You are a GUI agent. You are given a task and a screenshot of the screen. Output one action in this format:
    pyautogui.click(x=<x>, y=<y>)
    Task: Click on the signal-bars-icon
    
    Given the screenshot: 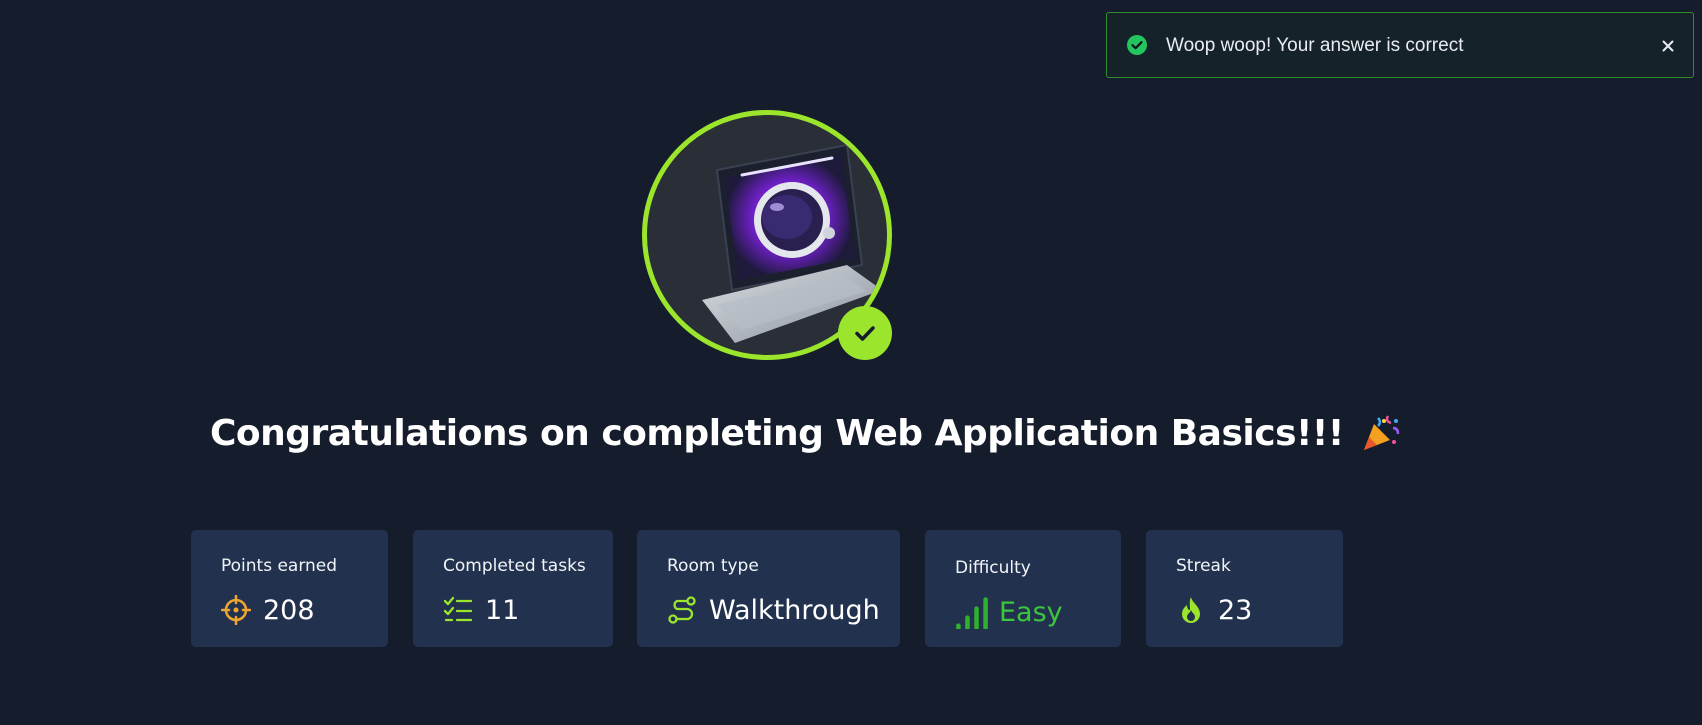 What is the action you would take?
    pyautogui.click(x=972, y=613)
    